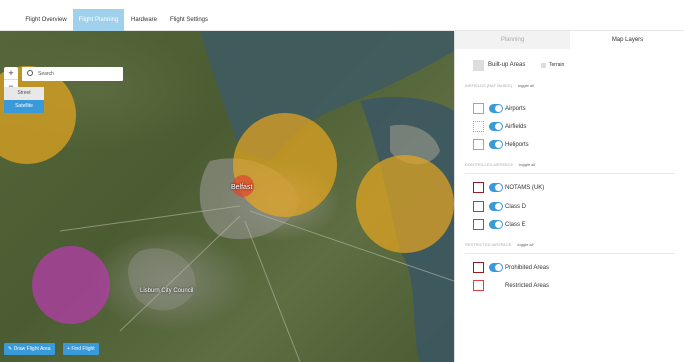 The height and width of the screenshot is (362, 684). I want to click on search-placeholder: Search, so click(46, 74).